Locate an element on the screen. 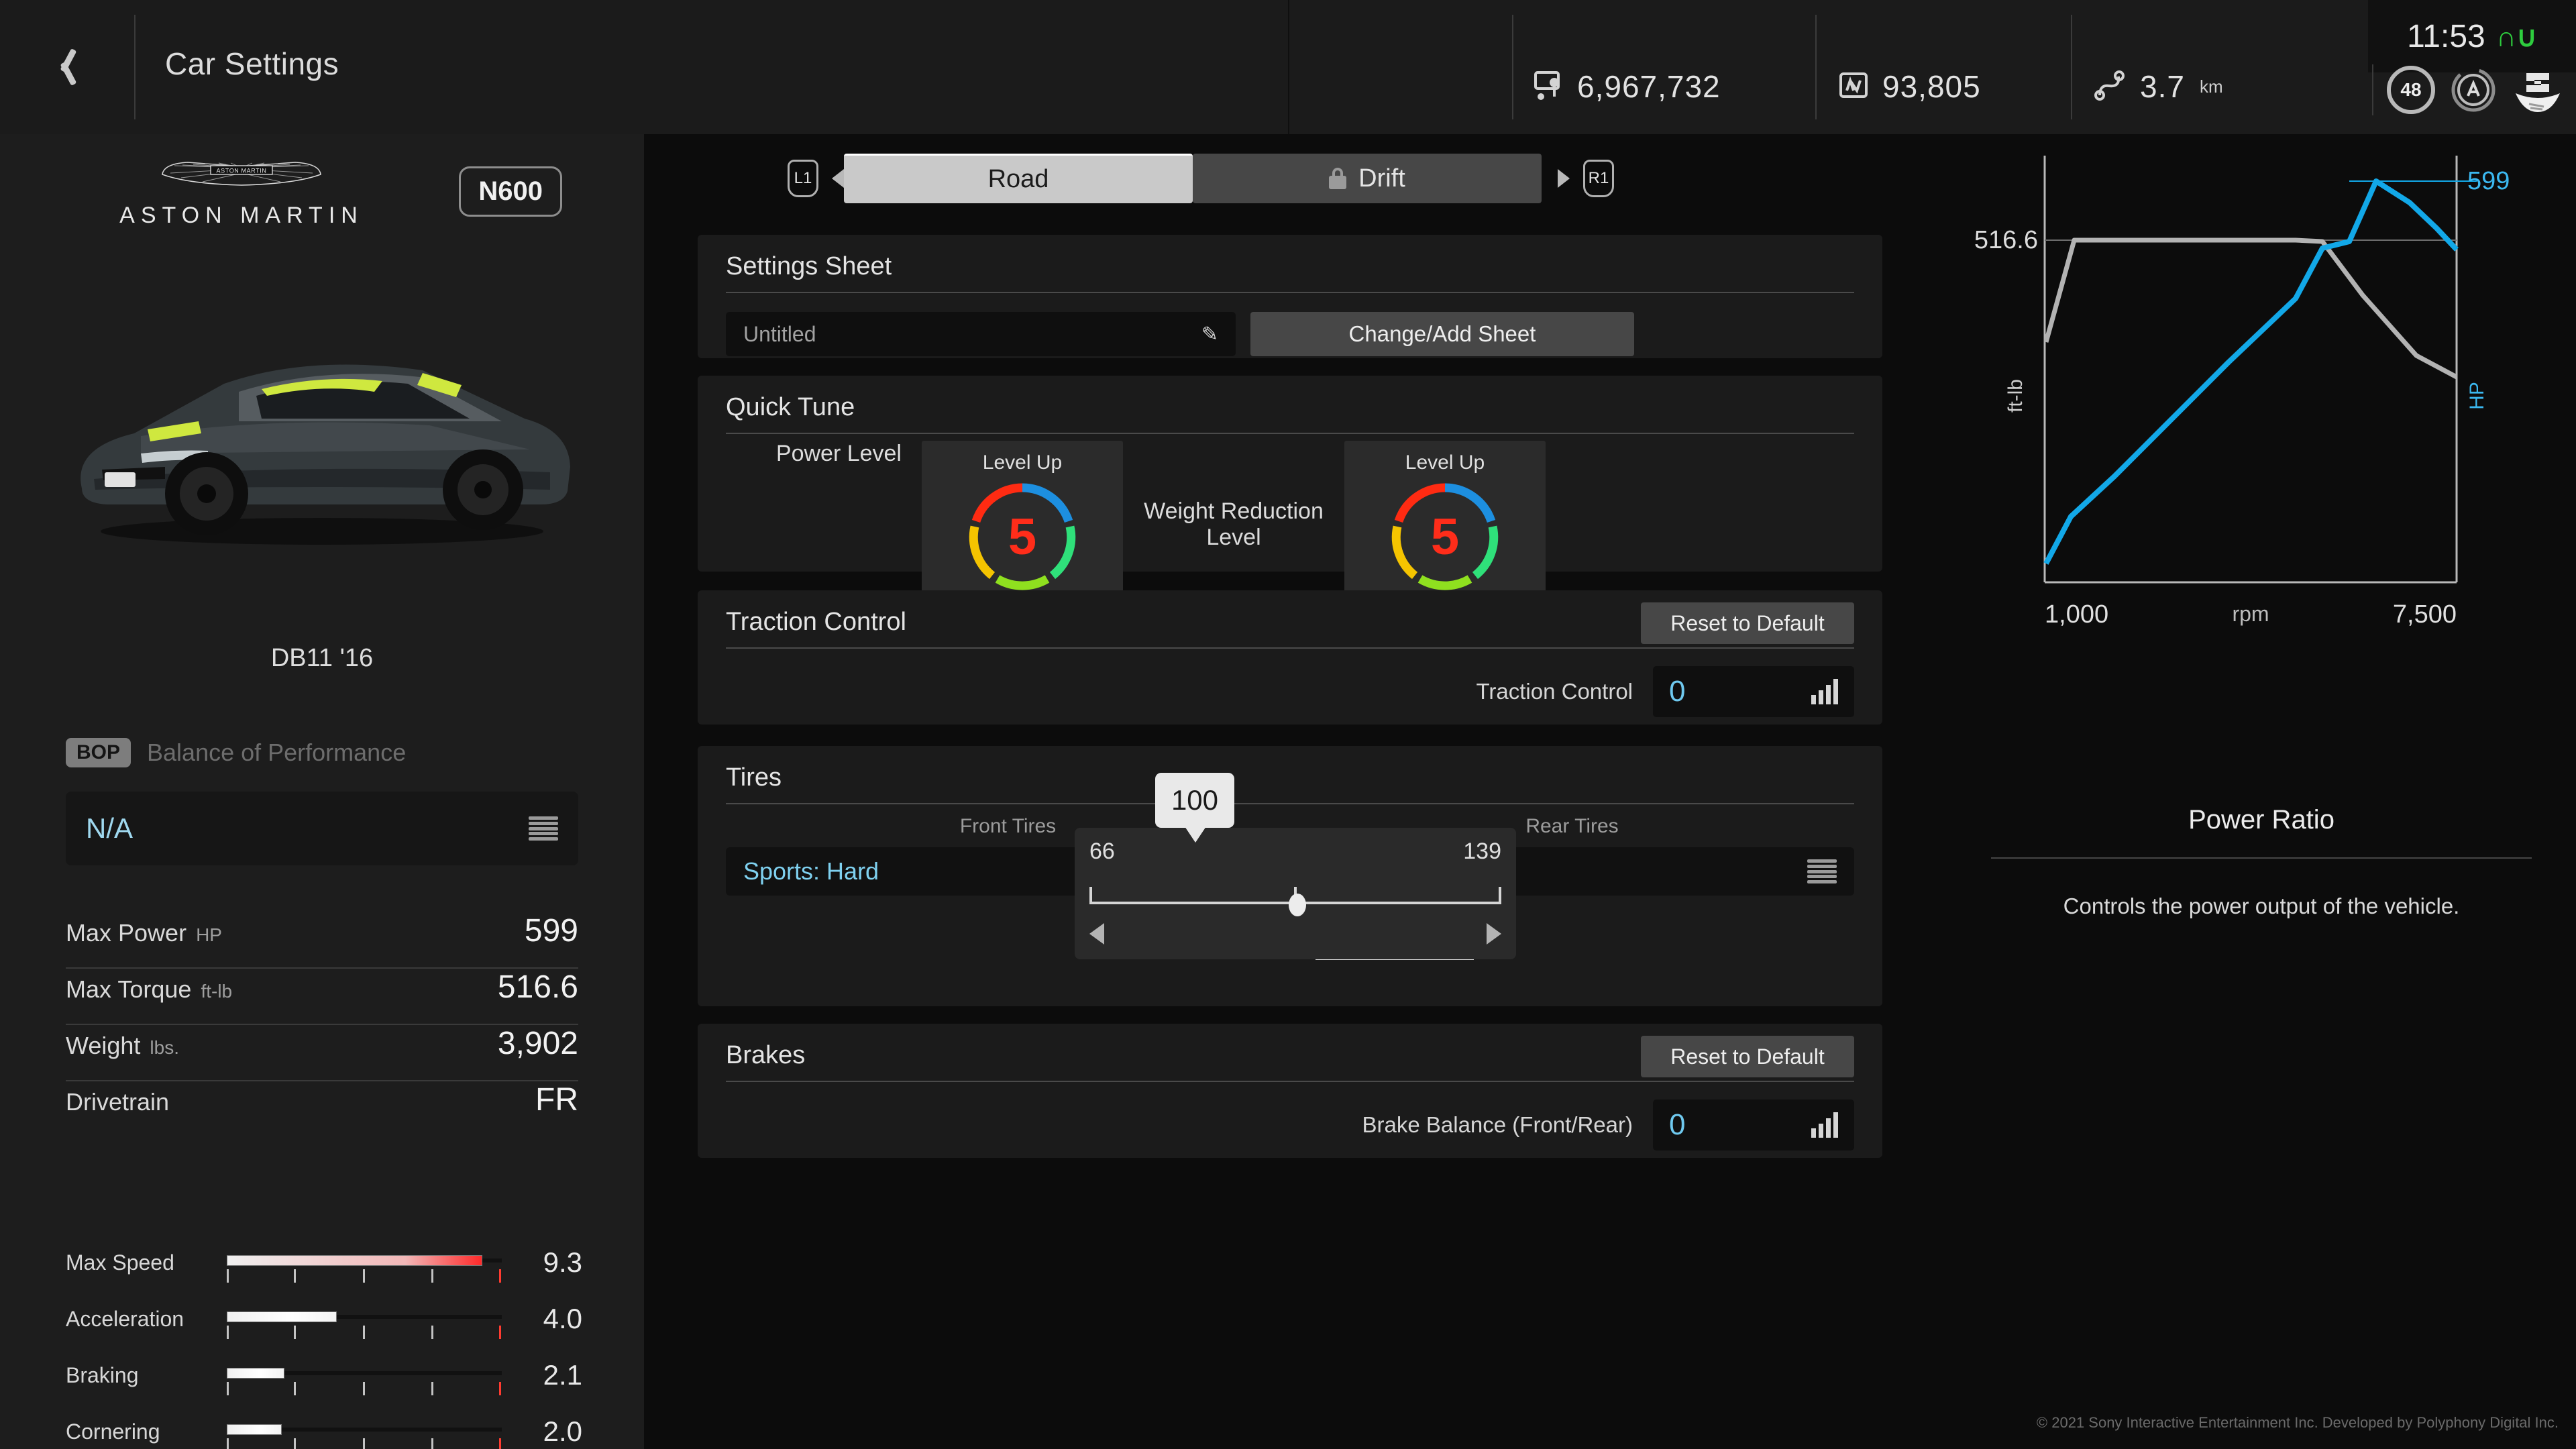 This screenshot has width=2576, height=1449. topbar-center-divider is located at coordinates (1288, 67).